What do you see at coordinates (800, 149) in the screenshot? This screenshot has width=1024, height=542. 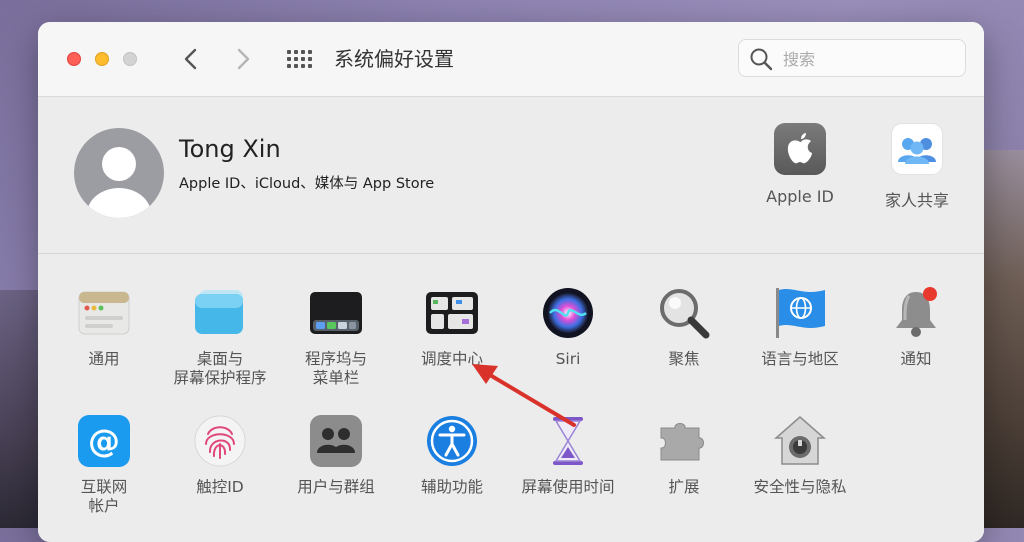 I see `apple-logo-icon` at bounding box center [800, 149].